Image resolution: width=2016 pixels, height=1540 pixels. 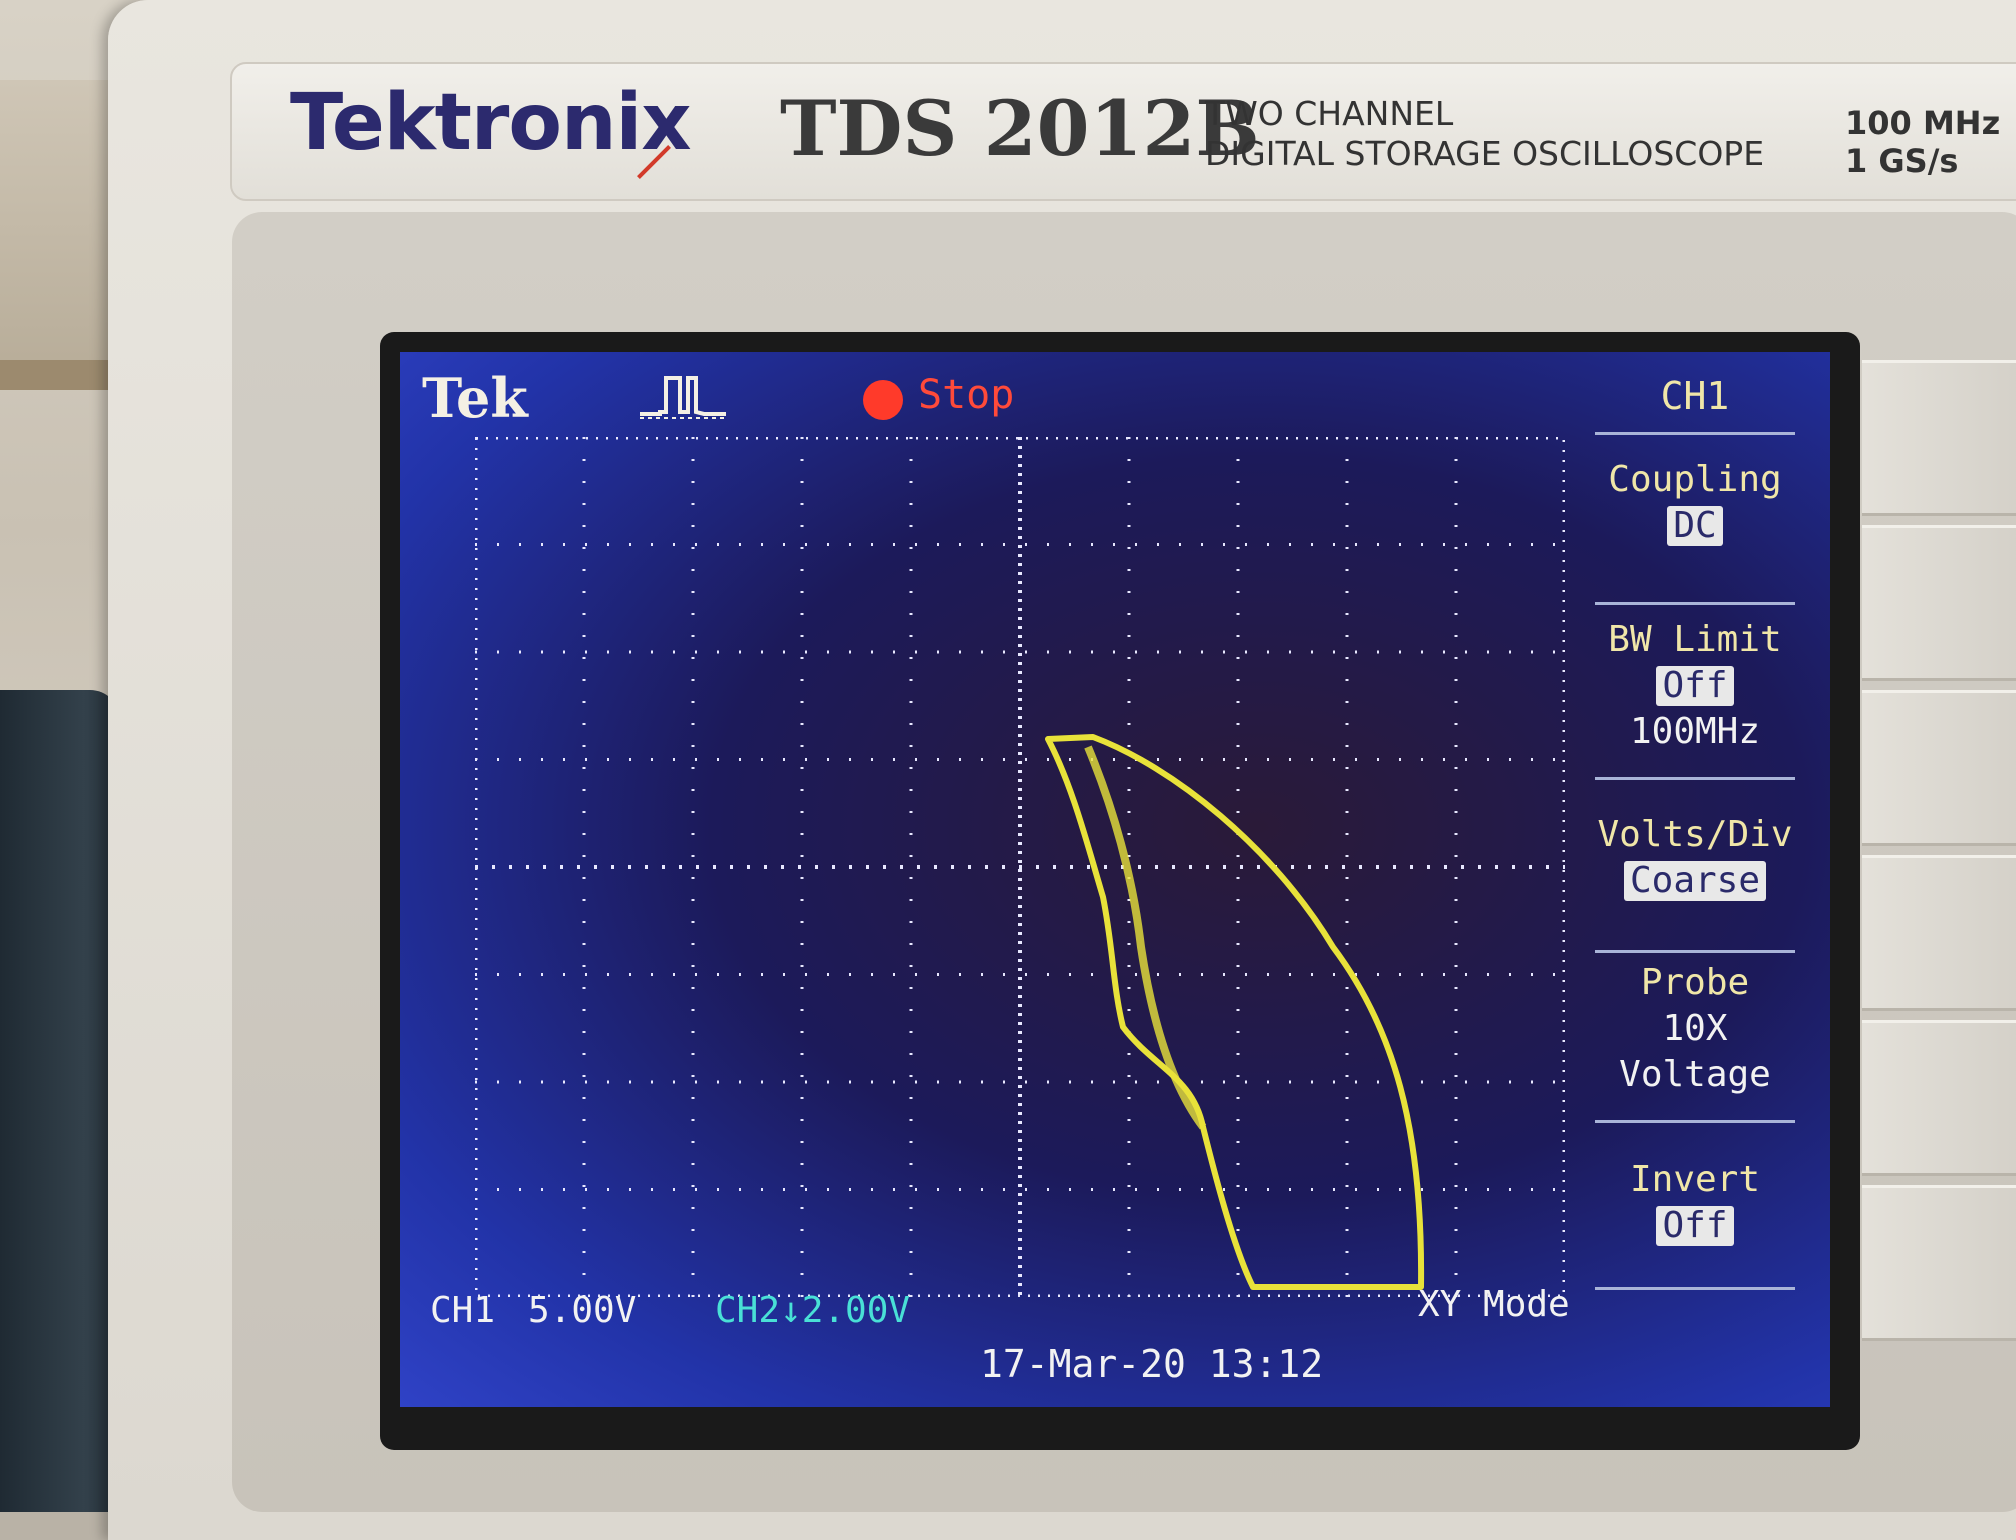 I want to click on menu-item-value: DC, so click(x=1695, y=526).